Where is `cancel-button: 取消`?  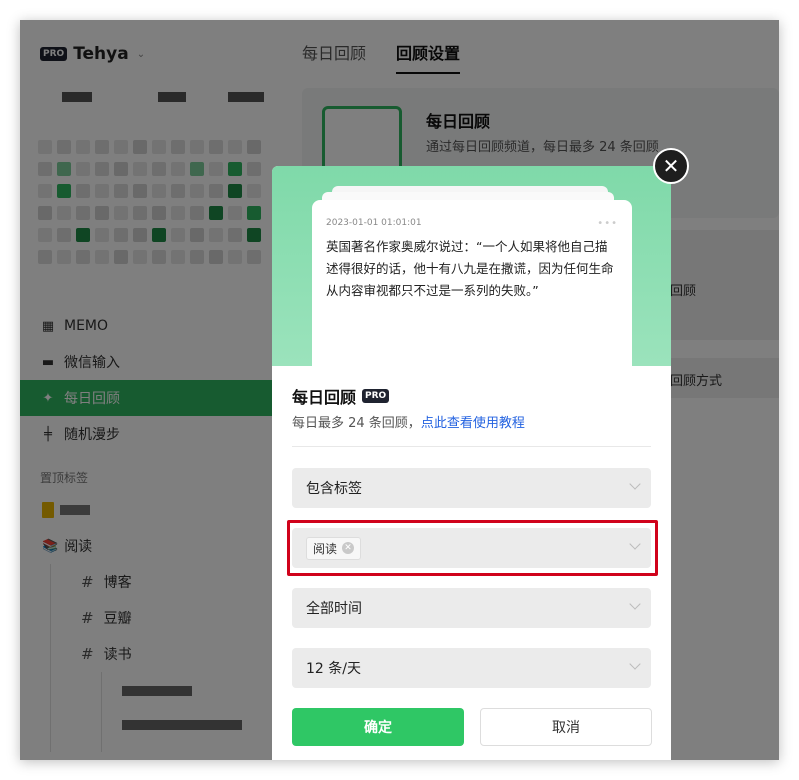 cancel-button: 取消 is located at coordinates (566, 727).